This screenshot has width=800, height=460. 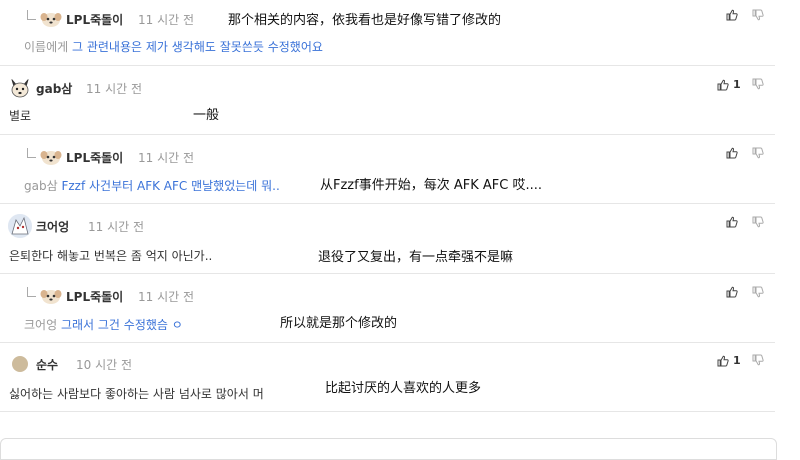 I want to click on comment-text: 은퇴한다 해놓고 번복은 좀 억지 아닌가.., so click(x=111, y=256).